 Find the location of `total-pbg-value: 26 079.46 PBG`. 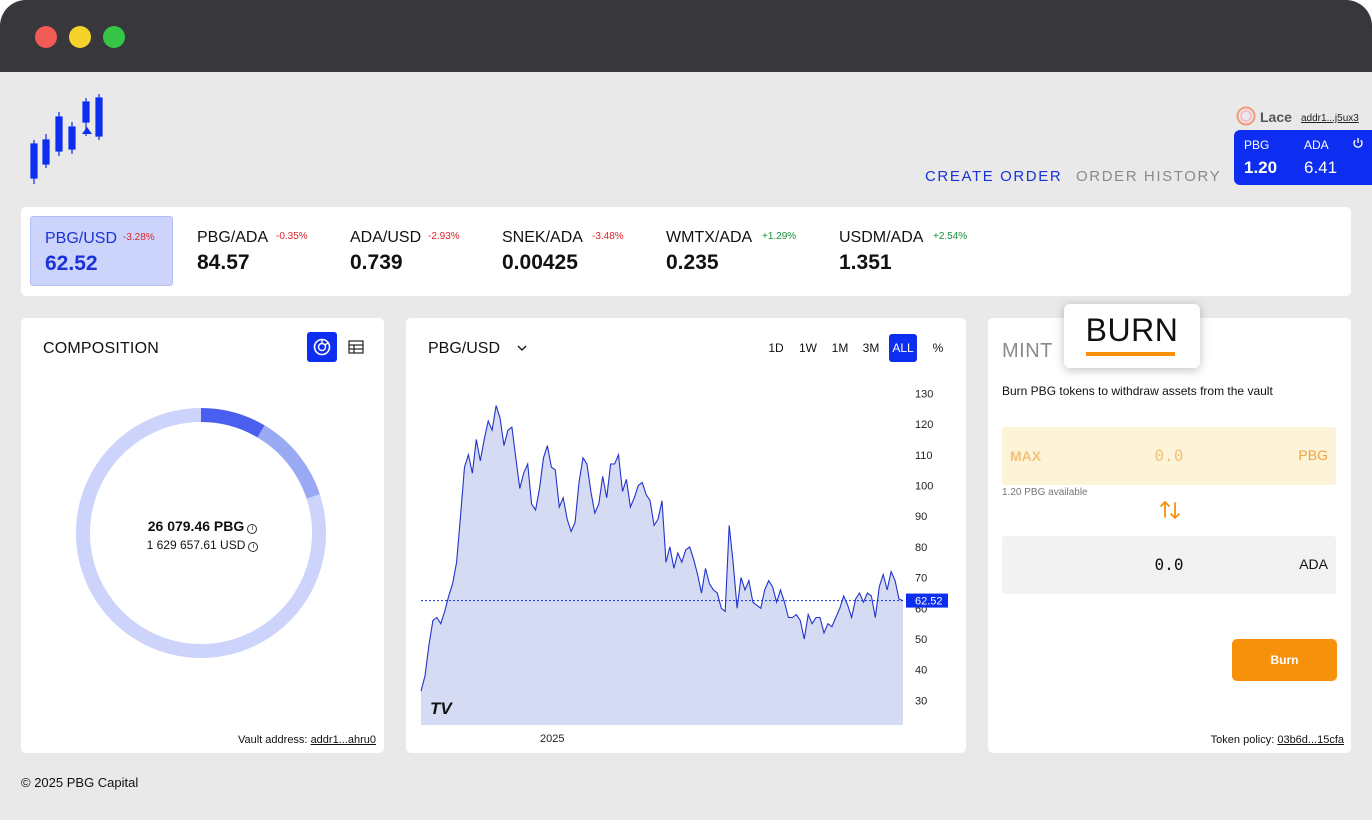

total-pbg-value: 26 079.46 PBG is located at coordinates (196, 526).